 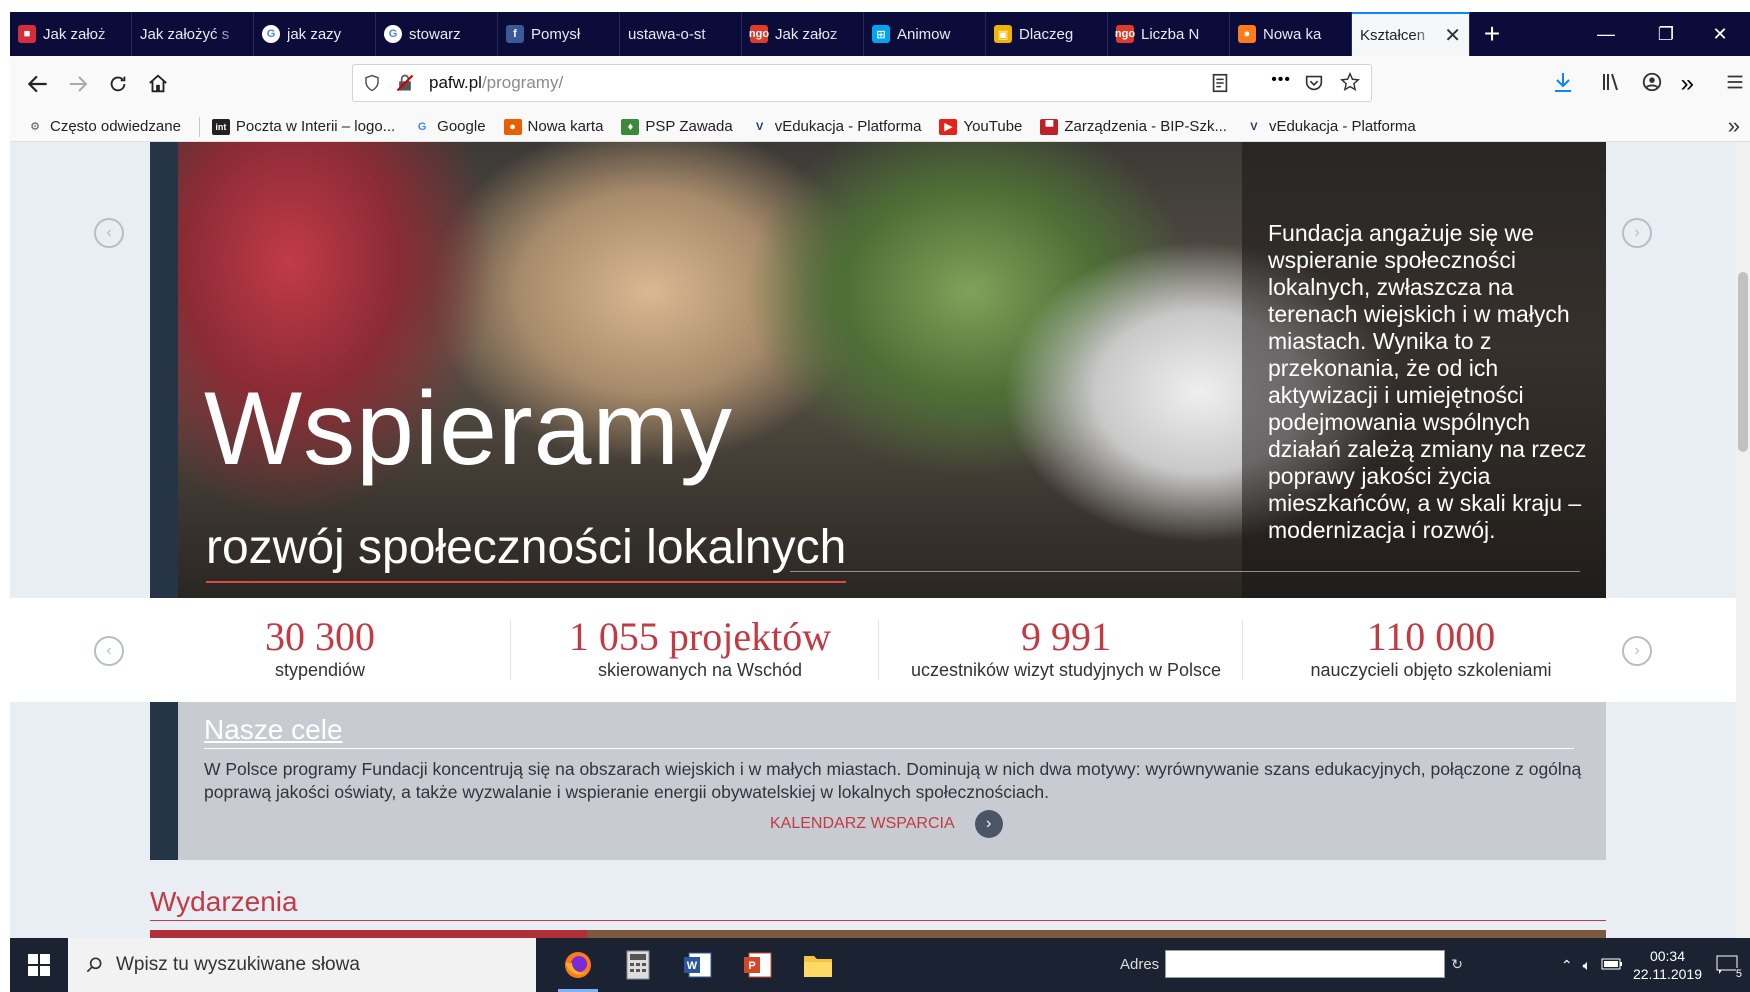 I want to click on url-bar: pafw.pl/programy/ •••, so click(x=862, y=83).